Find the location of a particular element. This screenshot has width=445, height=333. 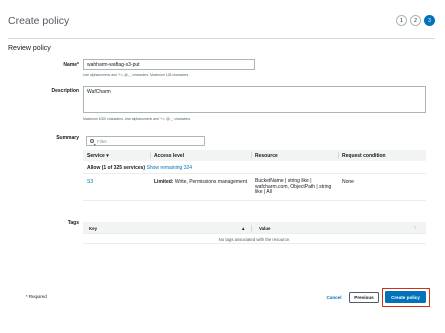

column-header-resource: Resource is located at coordinates (266, 156).